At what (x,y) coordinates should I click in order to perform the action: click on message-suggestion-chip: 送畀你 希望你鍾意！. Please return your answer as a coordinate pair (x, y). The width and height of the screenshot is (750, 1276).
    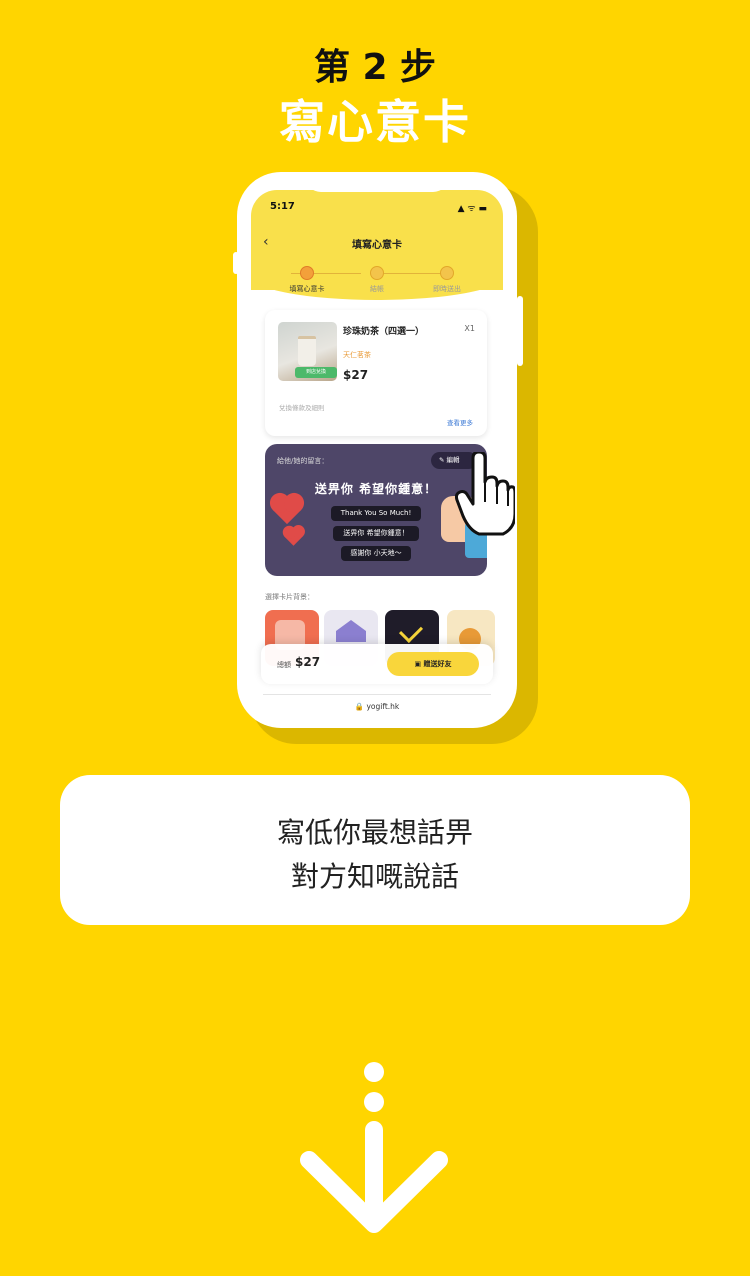
    Looking at the image, I should click on (376, 533).